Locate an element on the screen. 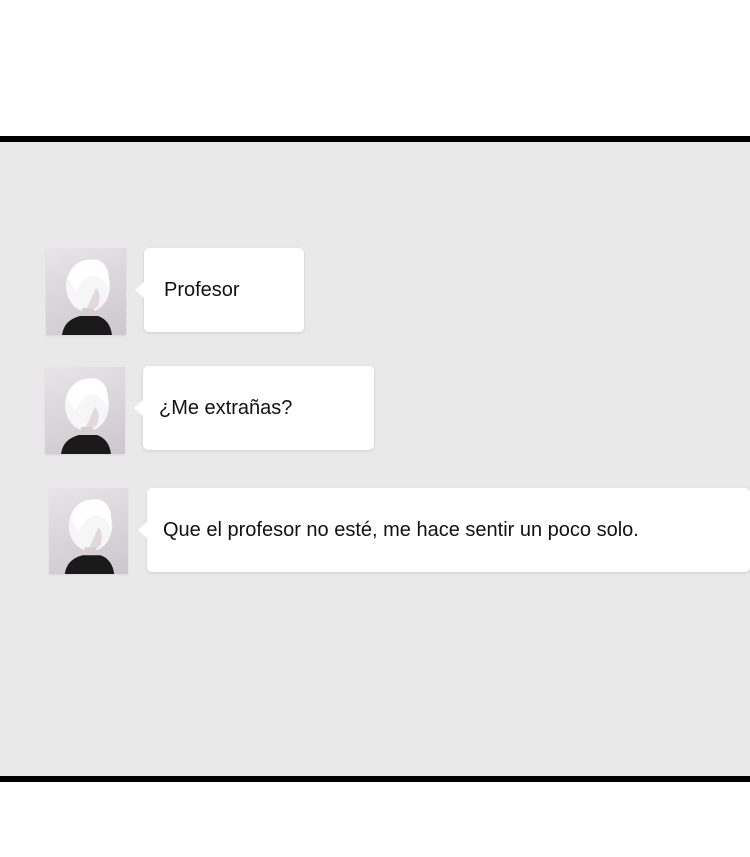  message-bubble: Profesor is located at coordinates (219, 290).